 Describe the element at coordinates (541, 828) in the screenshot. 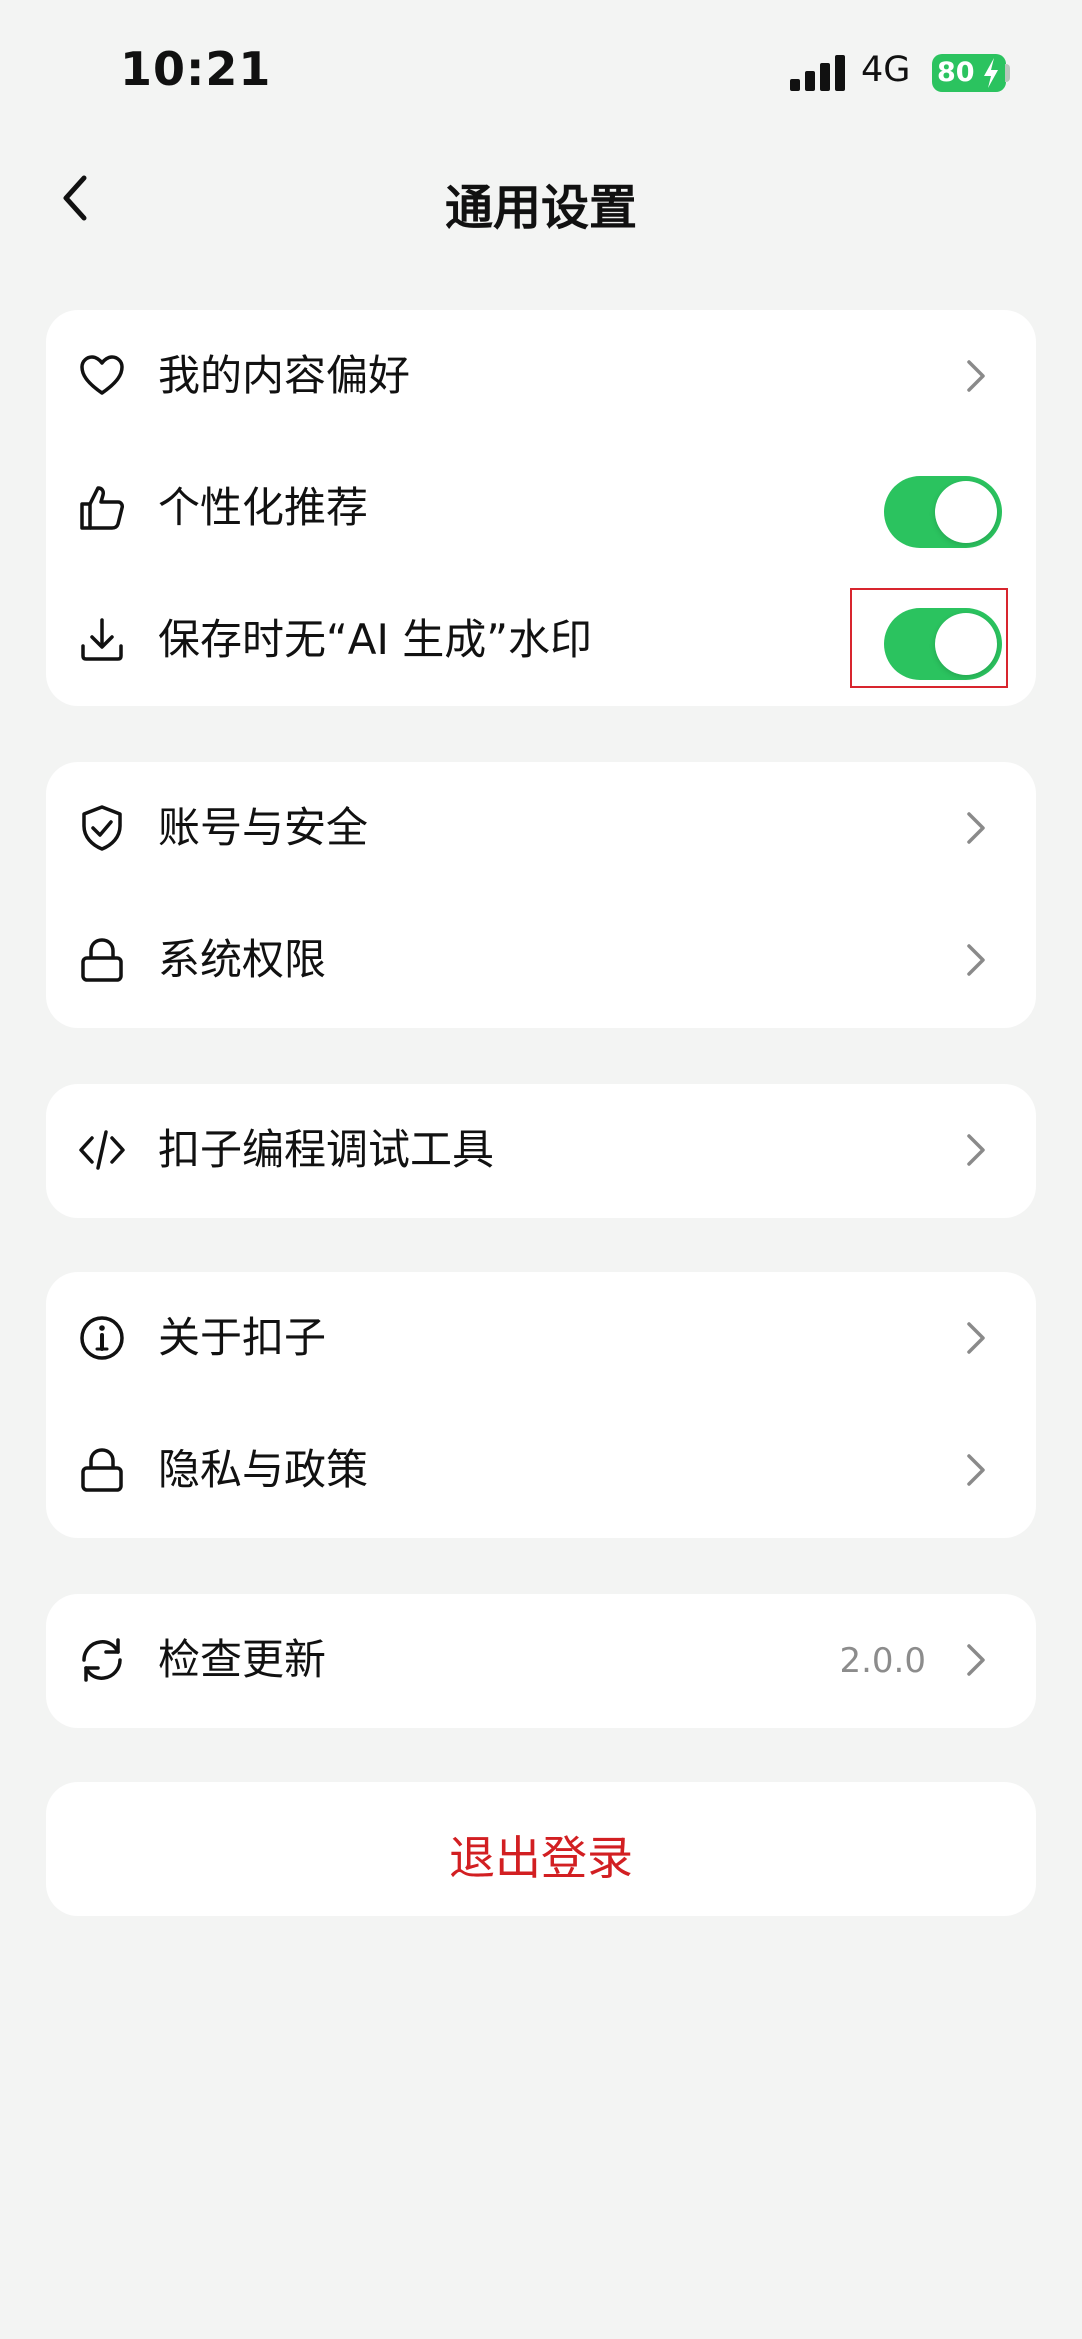

I see `row-account-security: 账号与安全` at that location.